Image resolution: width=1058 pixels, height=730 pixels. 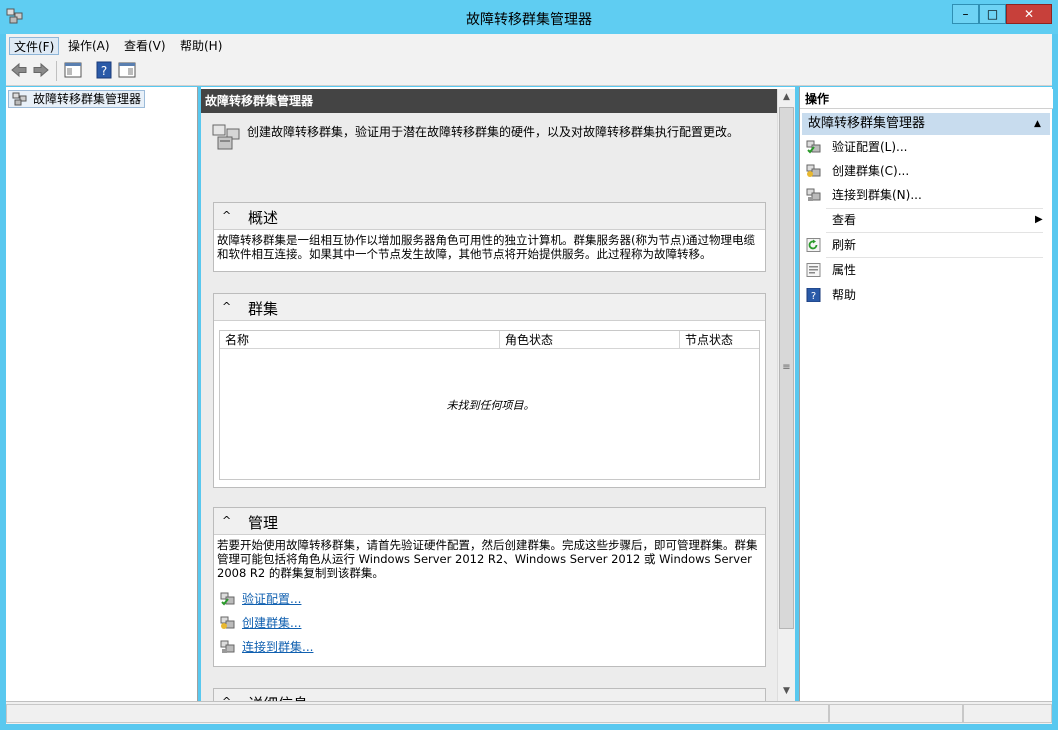 What do you see at coordinates (489, 101) in the screenshot?
I see `center-pane-header: 故障转移群集管理器` at bounding box center [489, 101].